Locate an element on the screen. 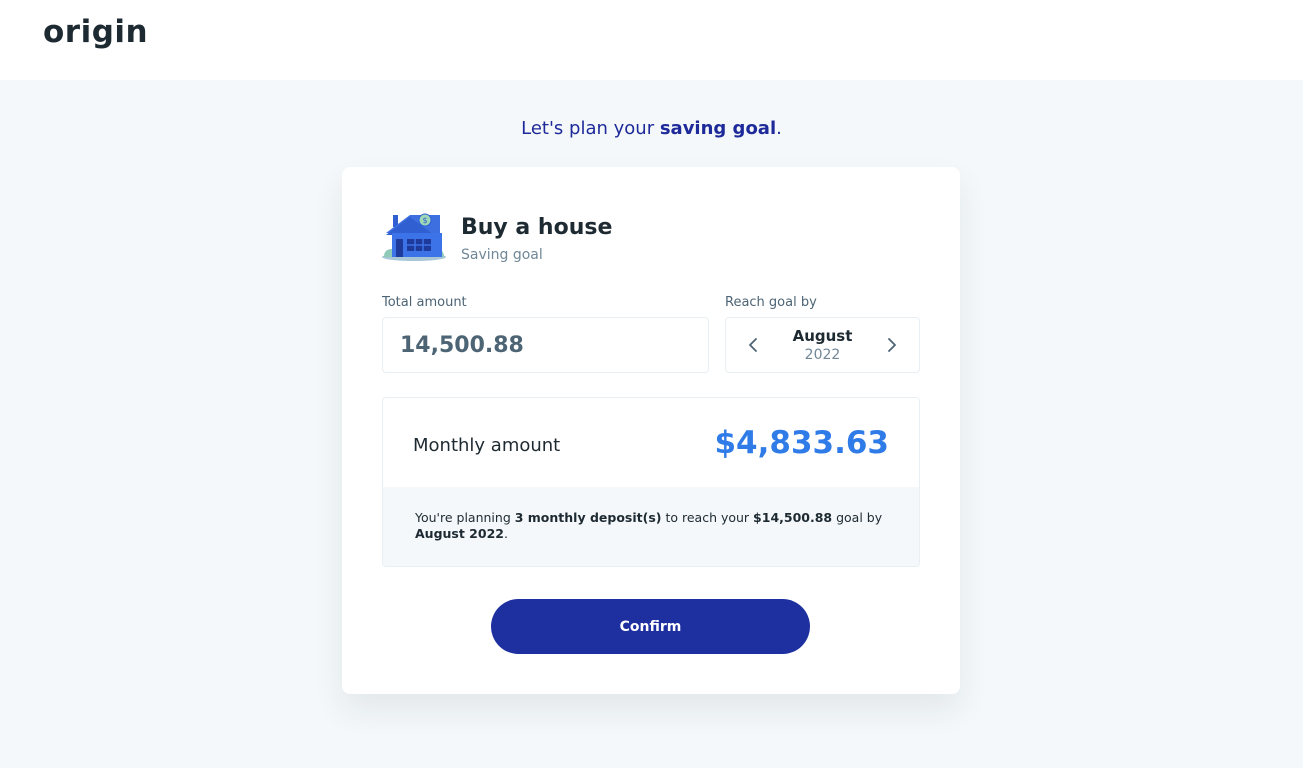  summary-text-part: goal by is located at coordinates (857, 517).